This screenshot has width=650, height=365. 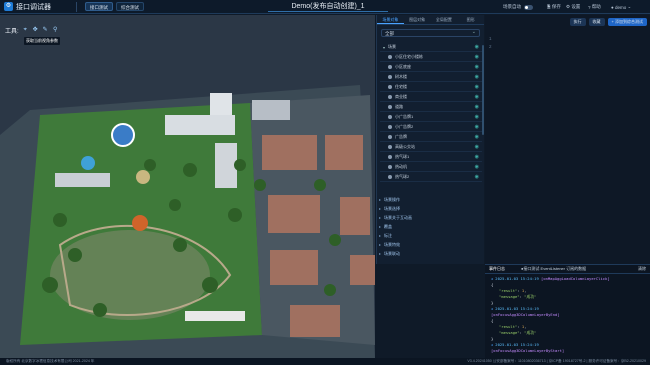 I want to click on coordinate-pick-icon: ✥, so click(x=35, y=30).